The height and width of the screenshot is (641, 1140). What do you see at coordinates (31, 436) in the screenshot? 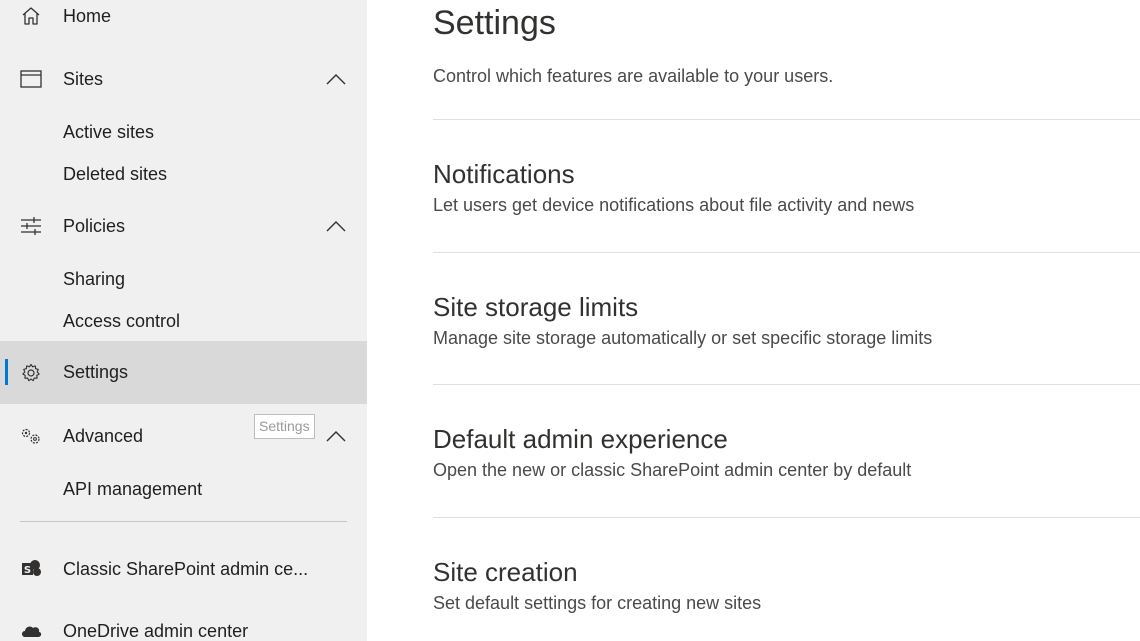
I see `gears-icon` at bounding box center [31, 436].